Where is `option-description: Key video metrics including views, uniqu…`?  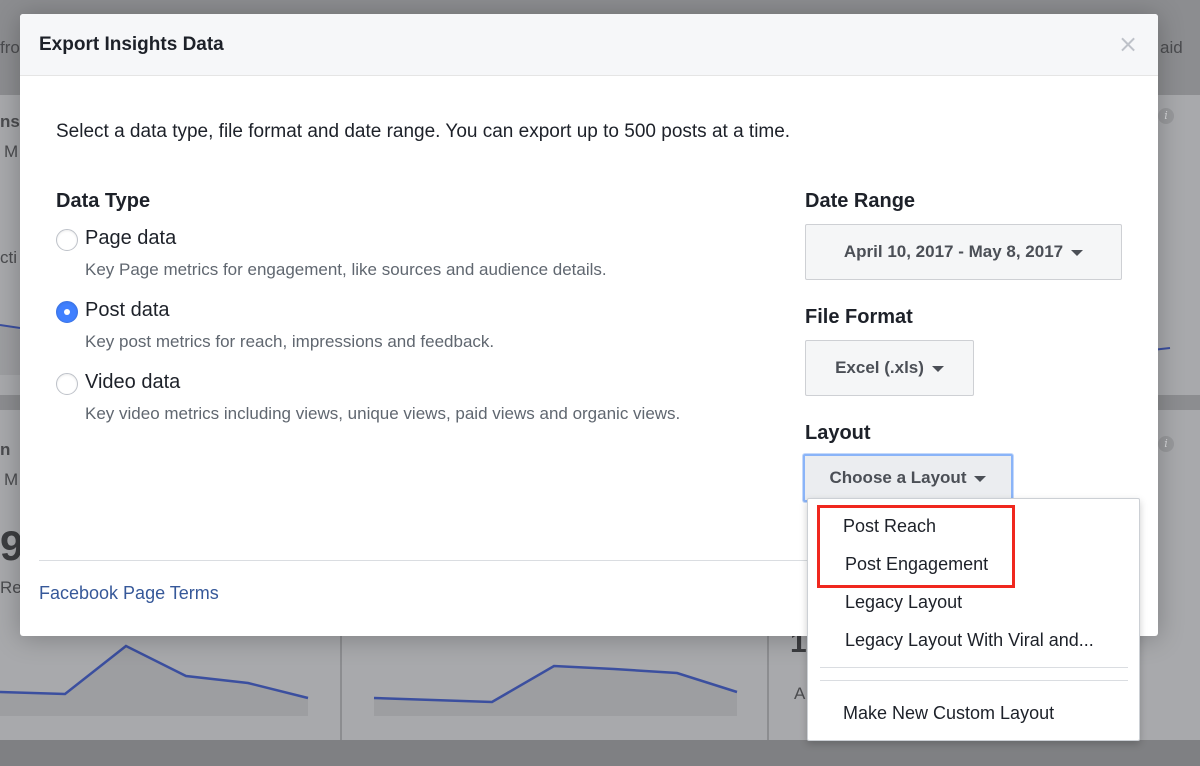
option-description: Key video metrics including views, uniqu… is located at coordinates (383, 413).